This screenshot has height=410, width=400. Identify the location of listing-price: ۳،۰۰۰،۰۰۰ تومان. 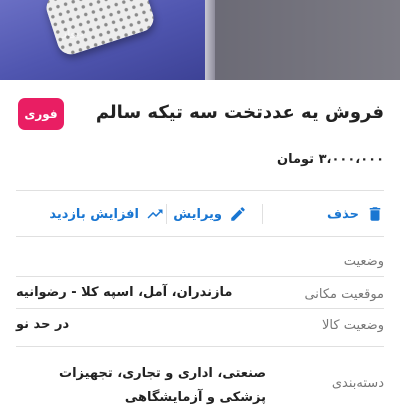
(330, 159).